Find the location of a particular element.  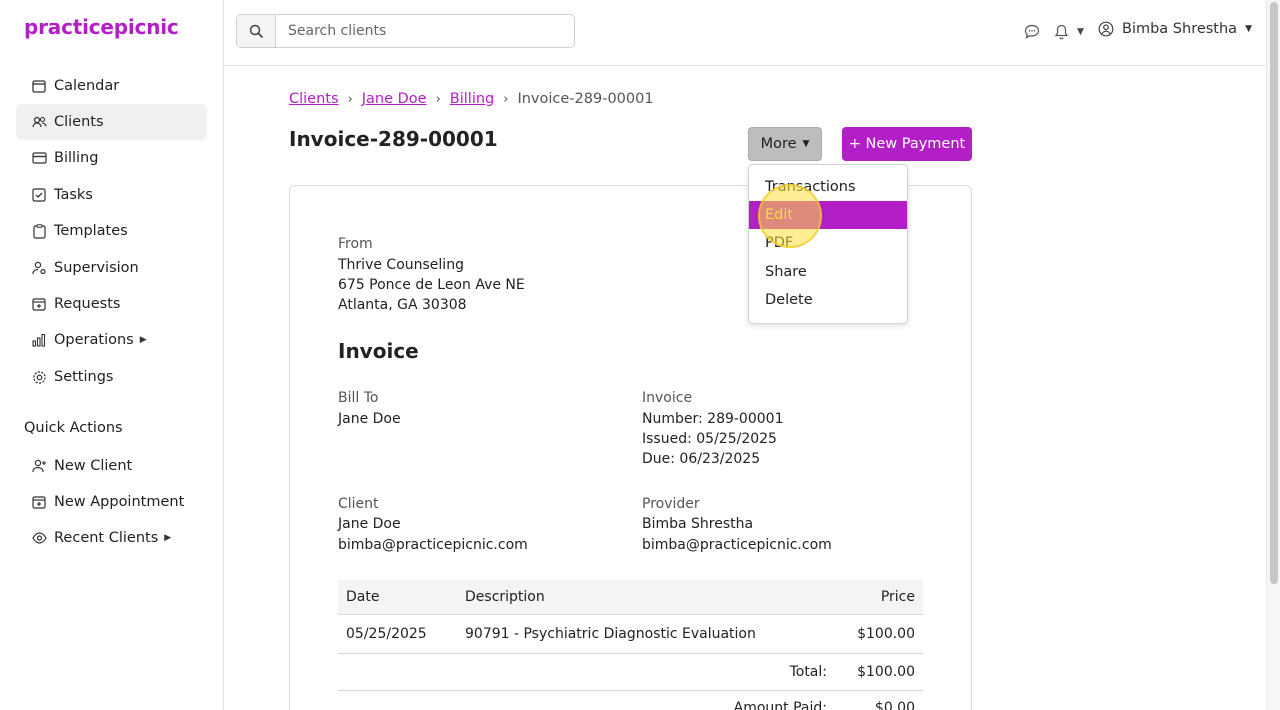

quick-action-label: New Appointment is located at coordinates (119, 502).